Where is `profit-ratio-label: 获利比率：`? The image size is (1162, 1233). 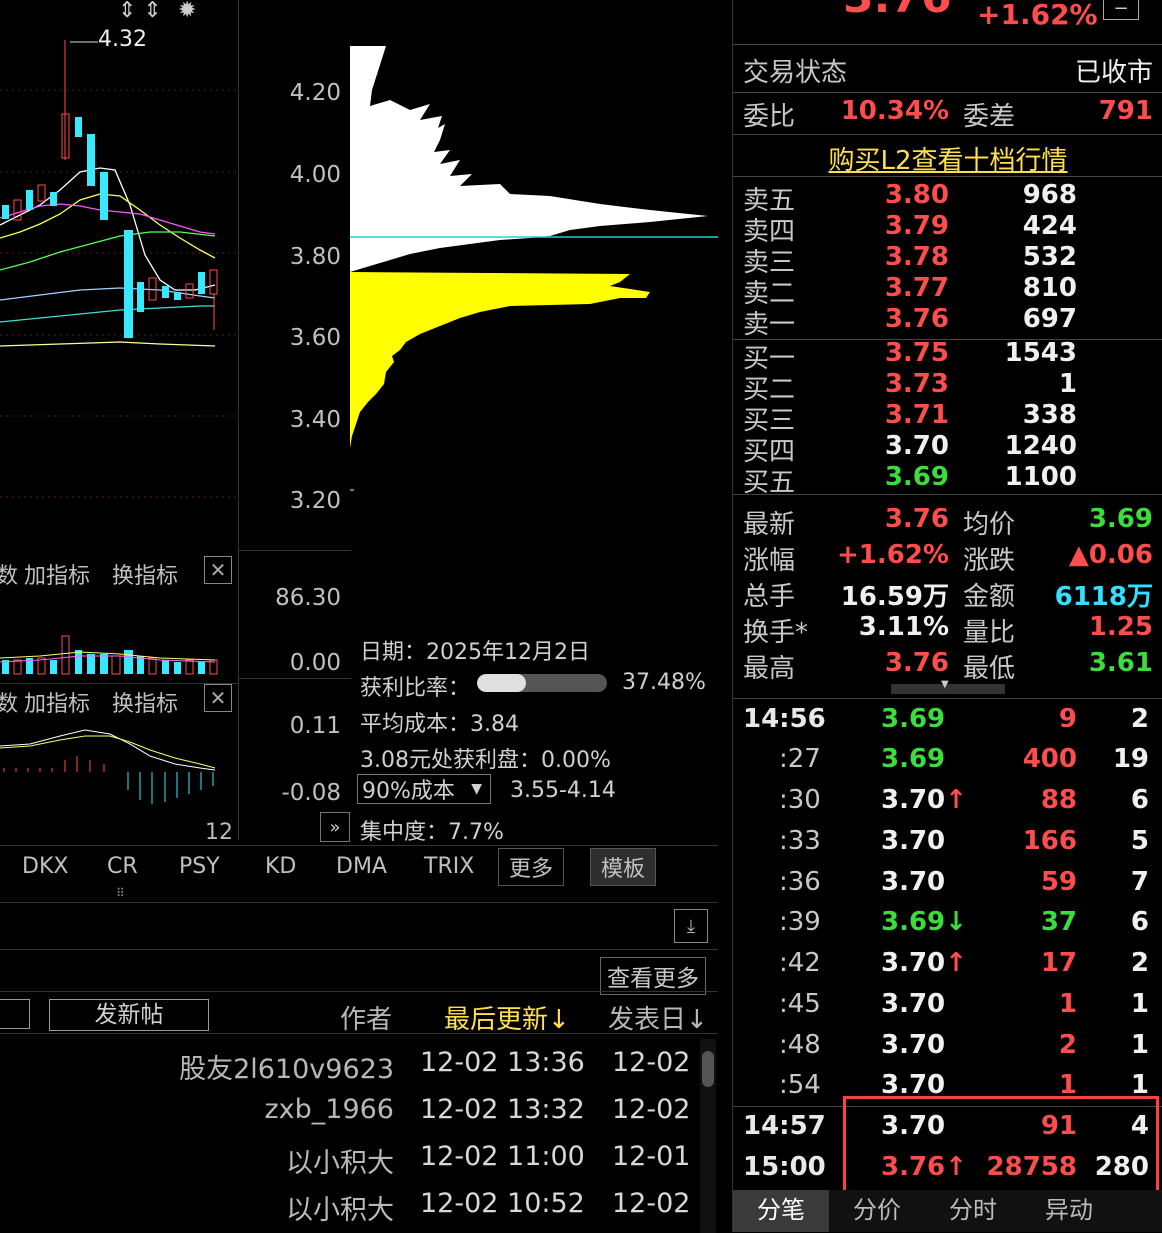 profit-ratio-label: 获利比率： is located at coordinates (415, 688).